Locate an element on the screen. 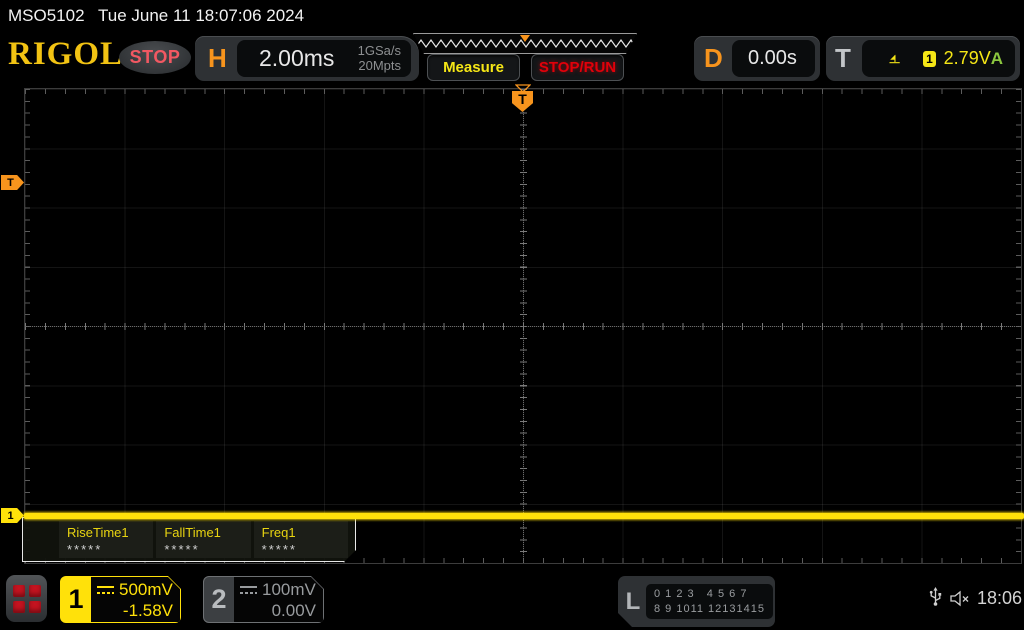 The height and width of the screenshot is (630, 1024). delay-inner: 0.00s is located at coordinates (773, 58).